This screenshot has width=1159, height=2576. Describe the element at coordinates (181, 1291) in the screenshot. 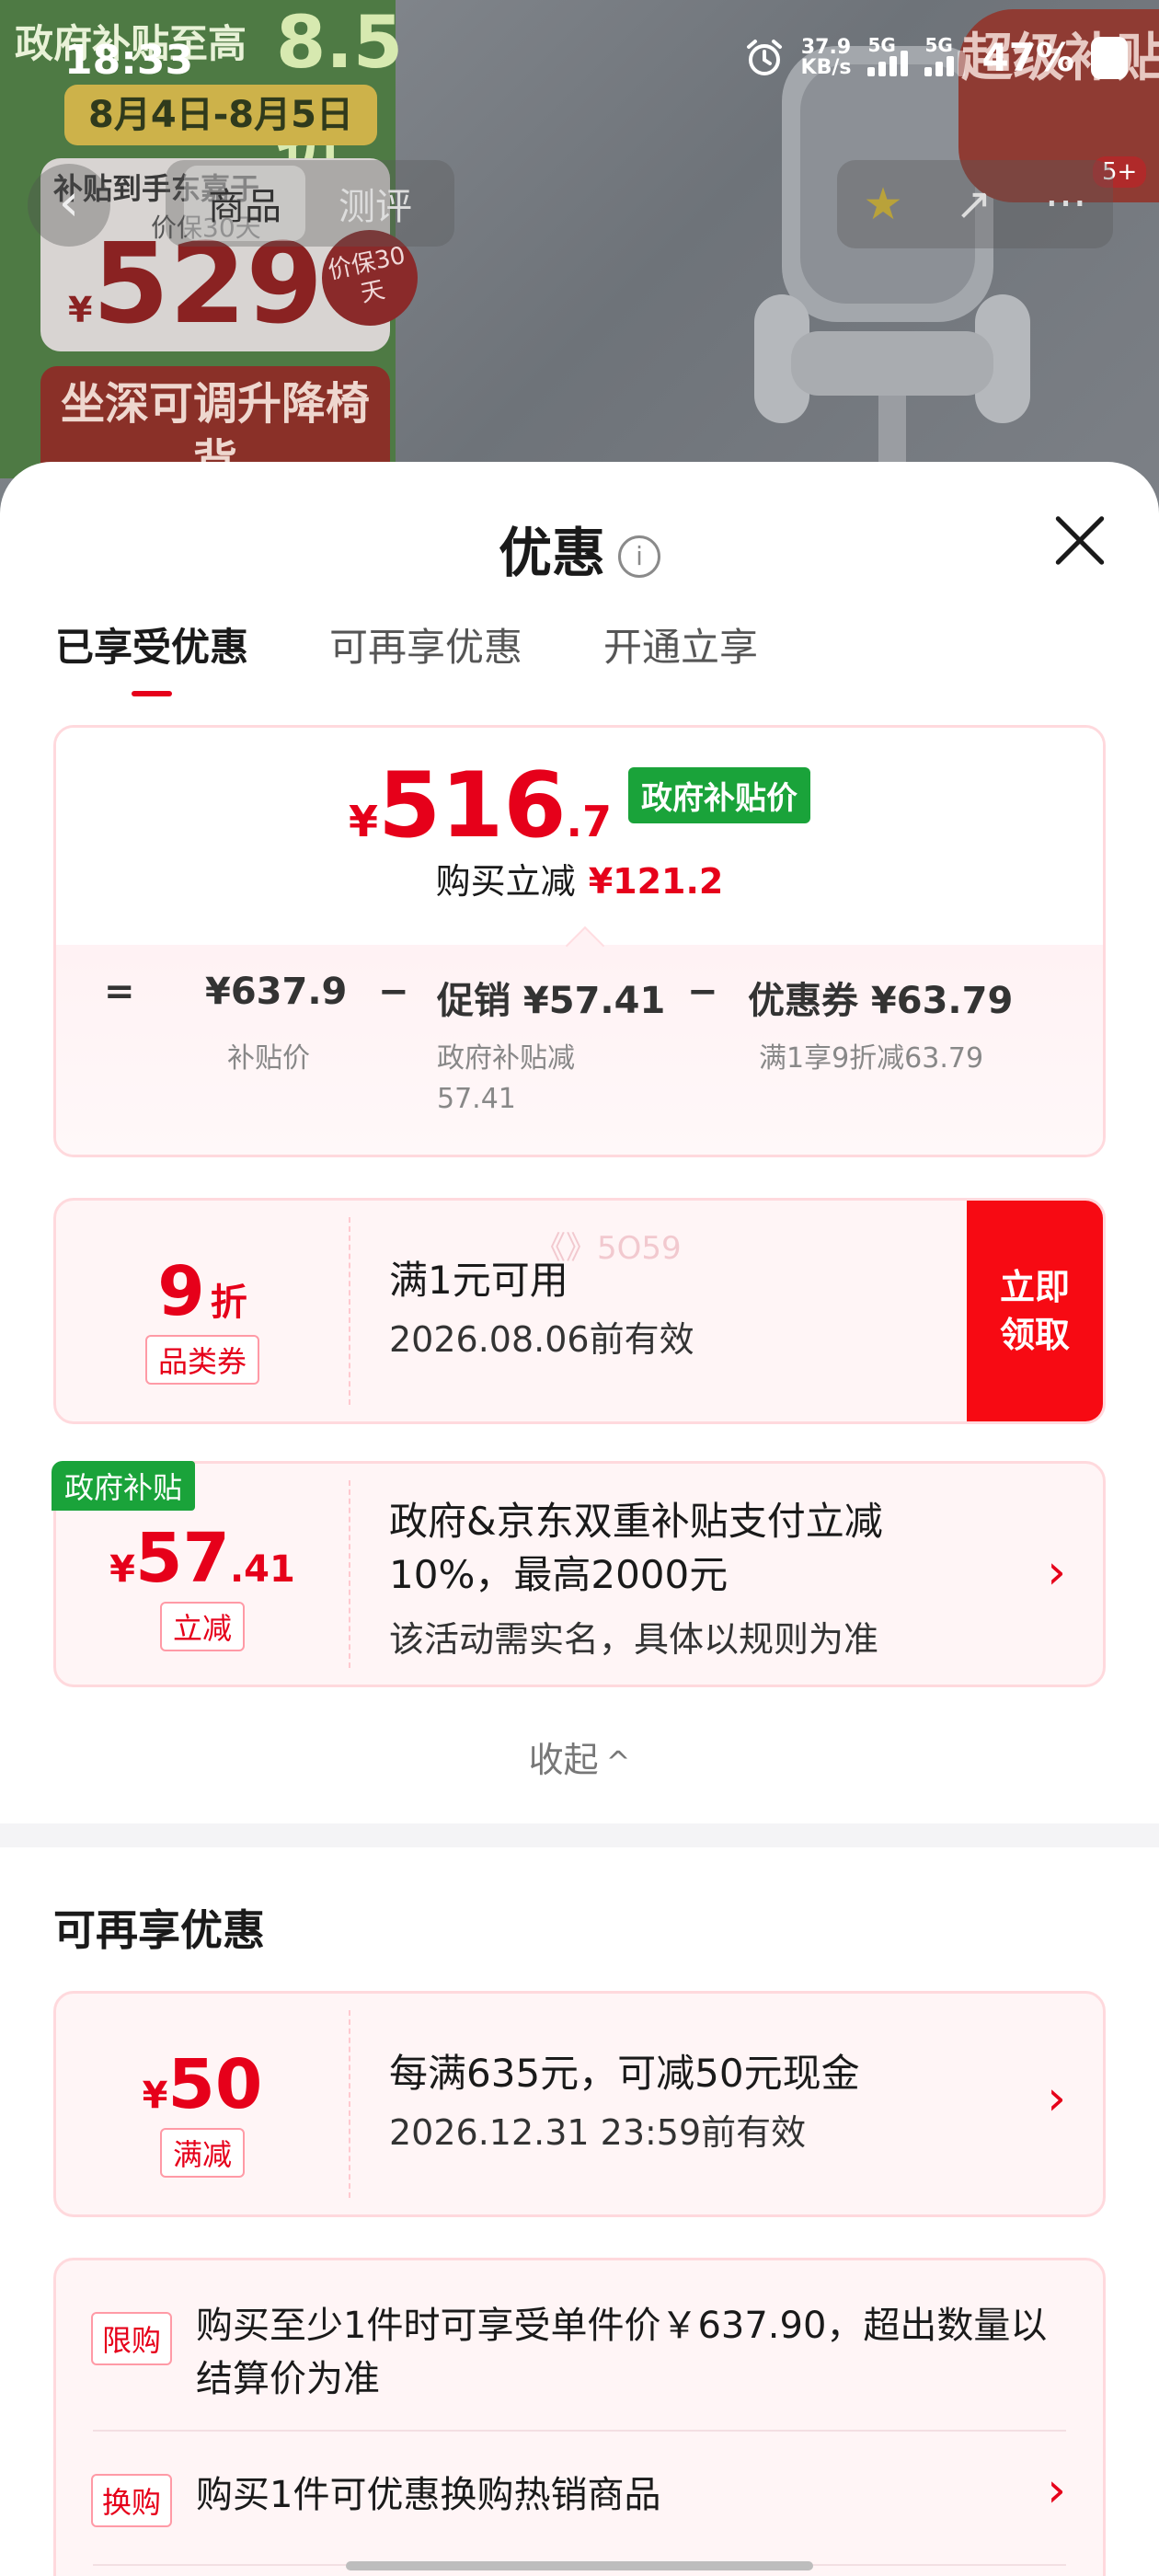

I see `coupon-discount-value: 9` at that location.